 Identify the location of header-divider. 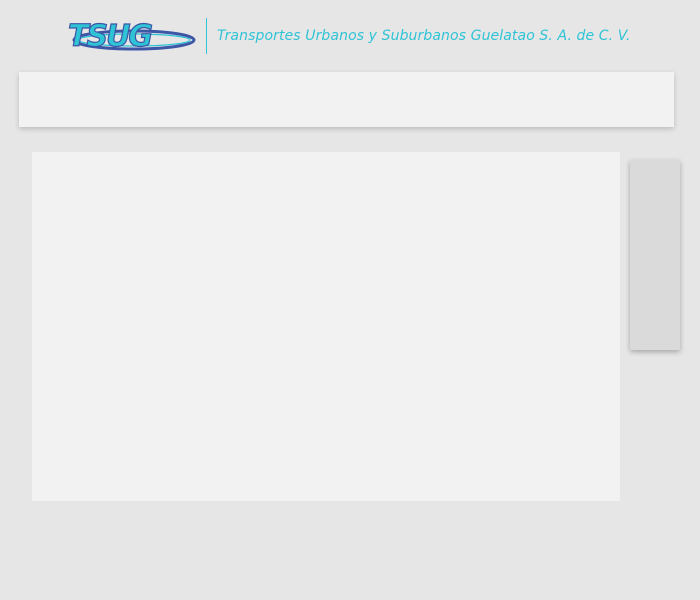
(206, 36).